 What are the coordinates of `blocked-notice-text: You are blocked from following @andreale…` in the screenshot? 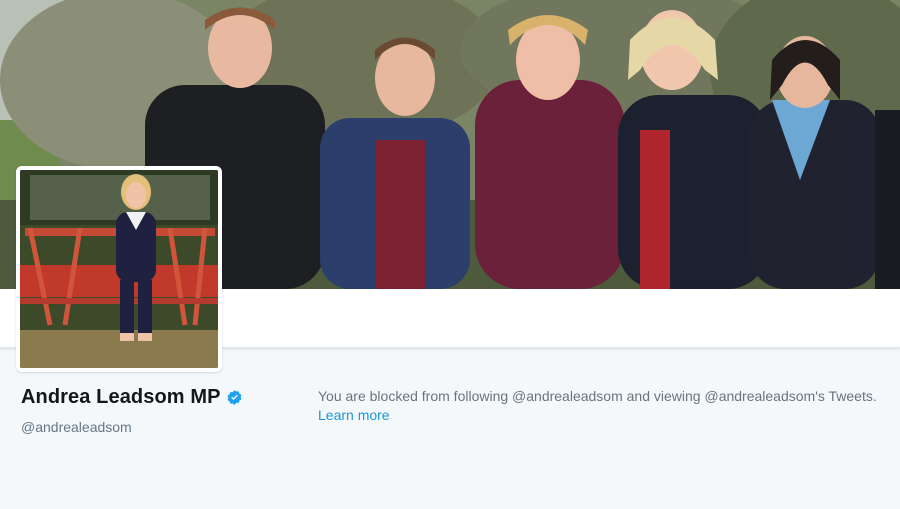 It's located at (597, 396).